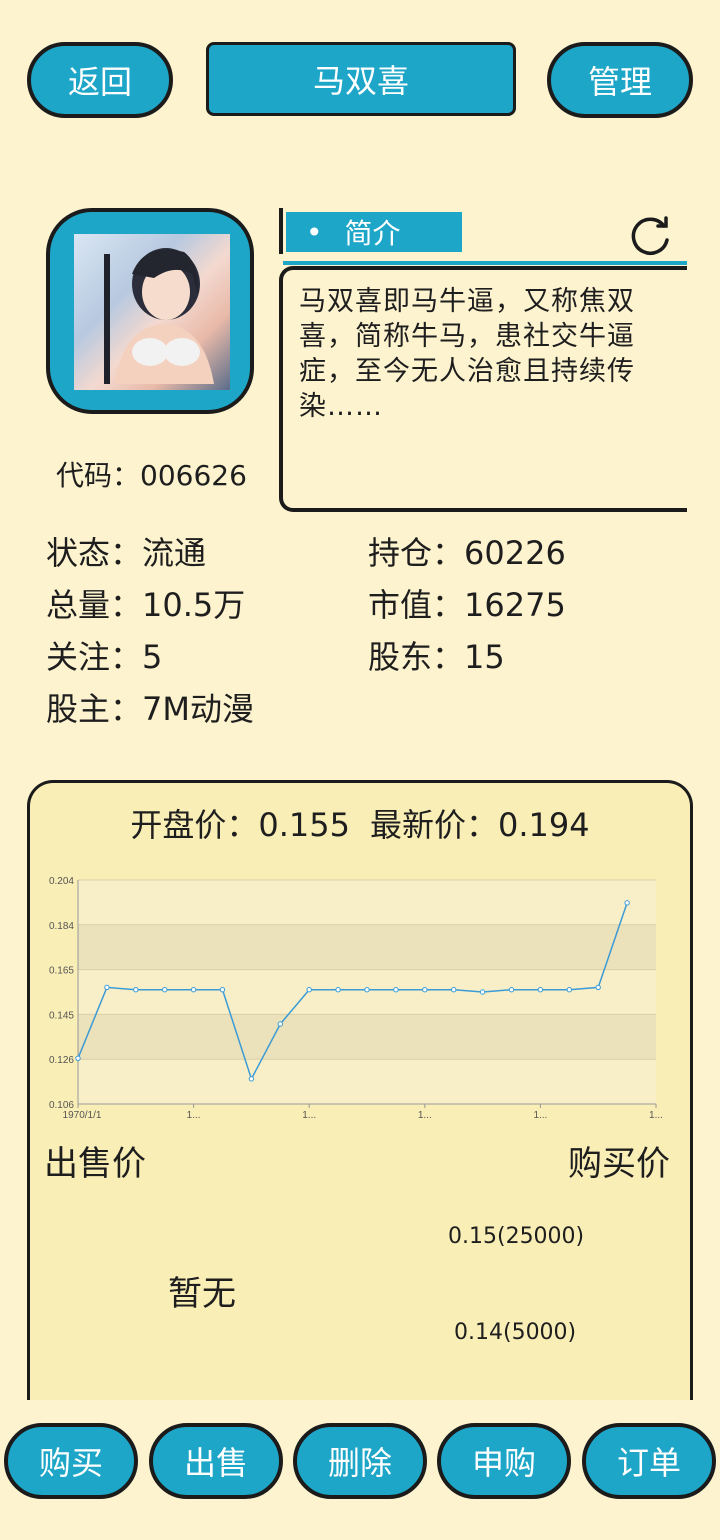 This screenshot has width=720, height=1540. I want to click on status-row: 状态：流通, so click(126, 551).